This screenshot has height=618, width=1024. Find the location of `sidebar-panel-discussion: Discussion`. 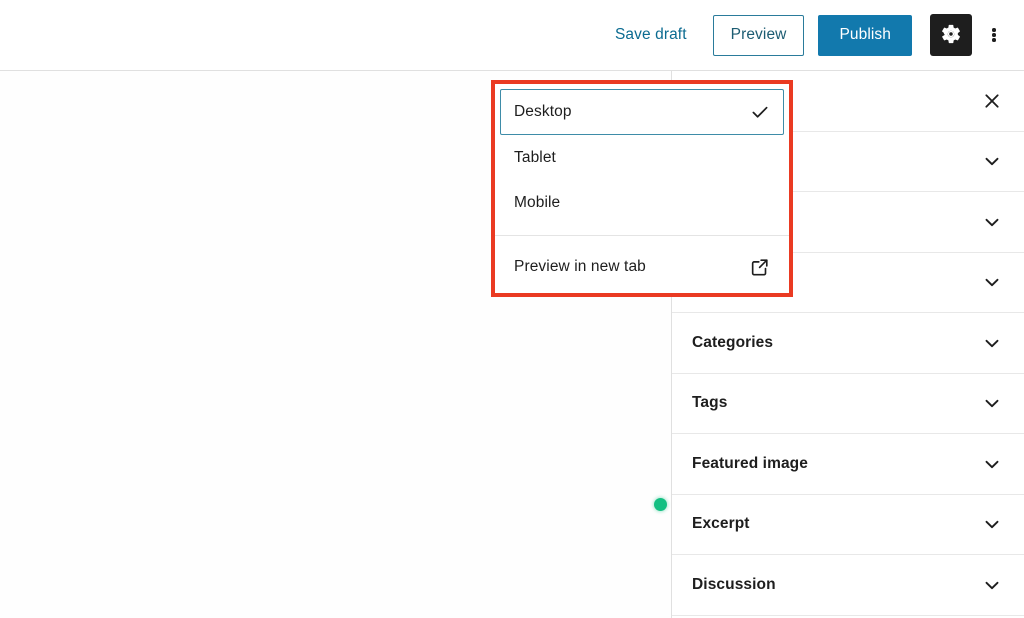

sidebar-panel-discussion: Discussion is located at coordinates (848, 585).